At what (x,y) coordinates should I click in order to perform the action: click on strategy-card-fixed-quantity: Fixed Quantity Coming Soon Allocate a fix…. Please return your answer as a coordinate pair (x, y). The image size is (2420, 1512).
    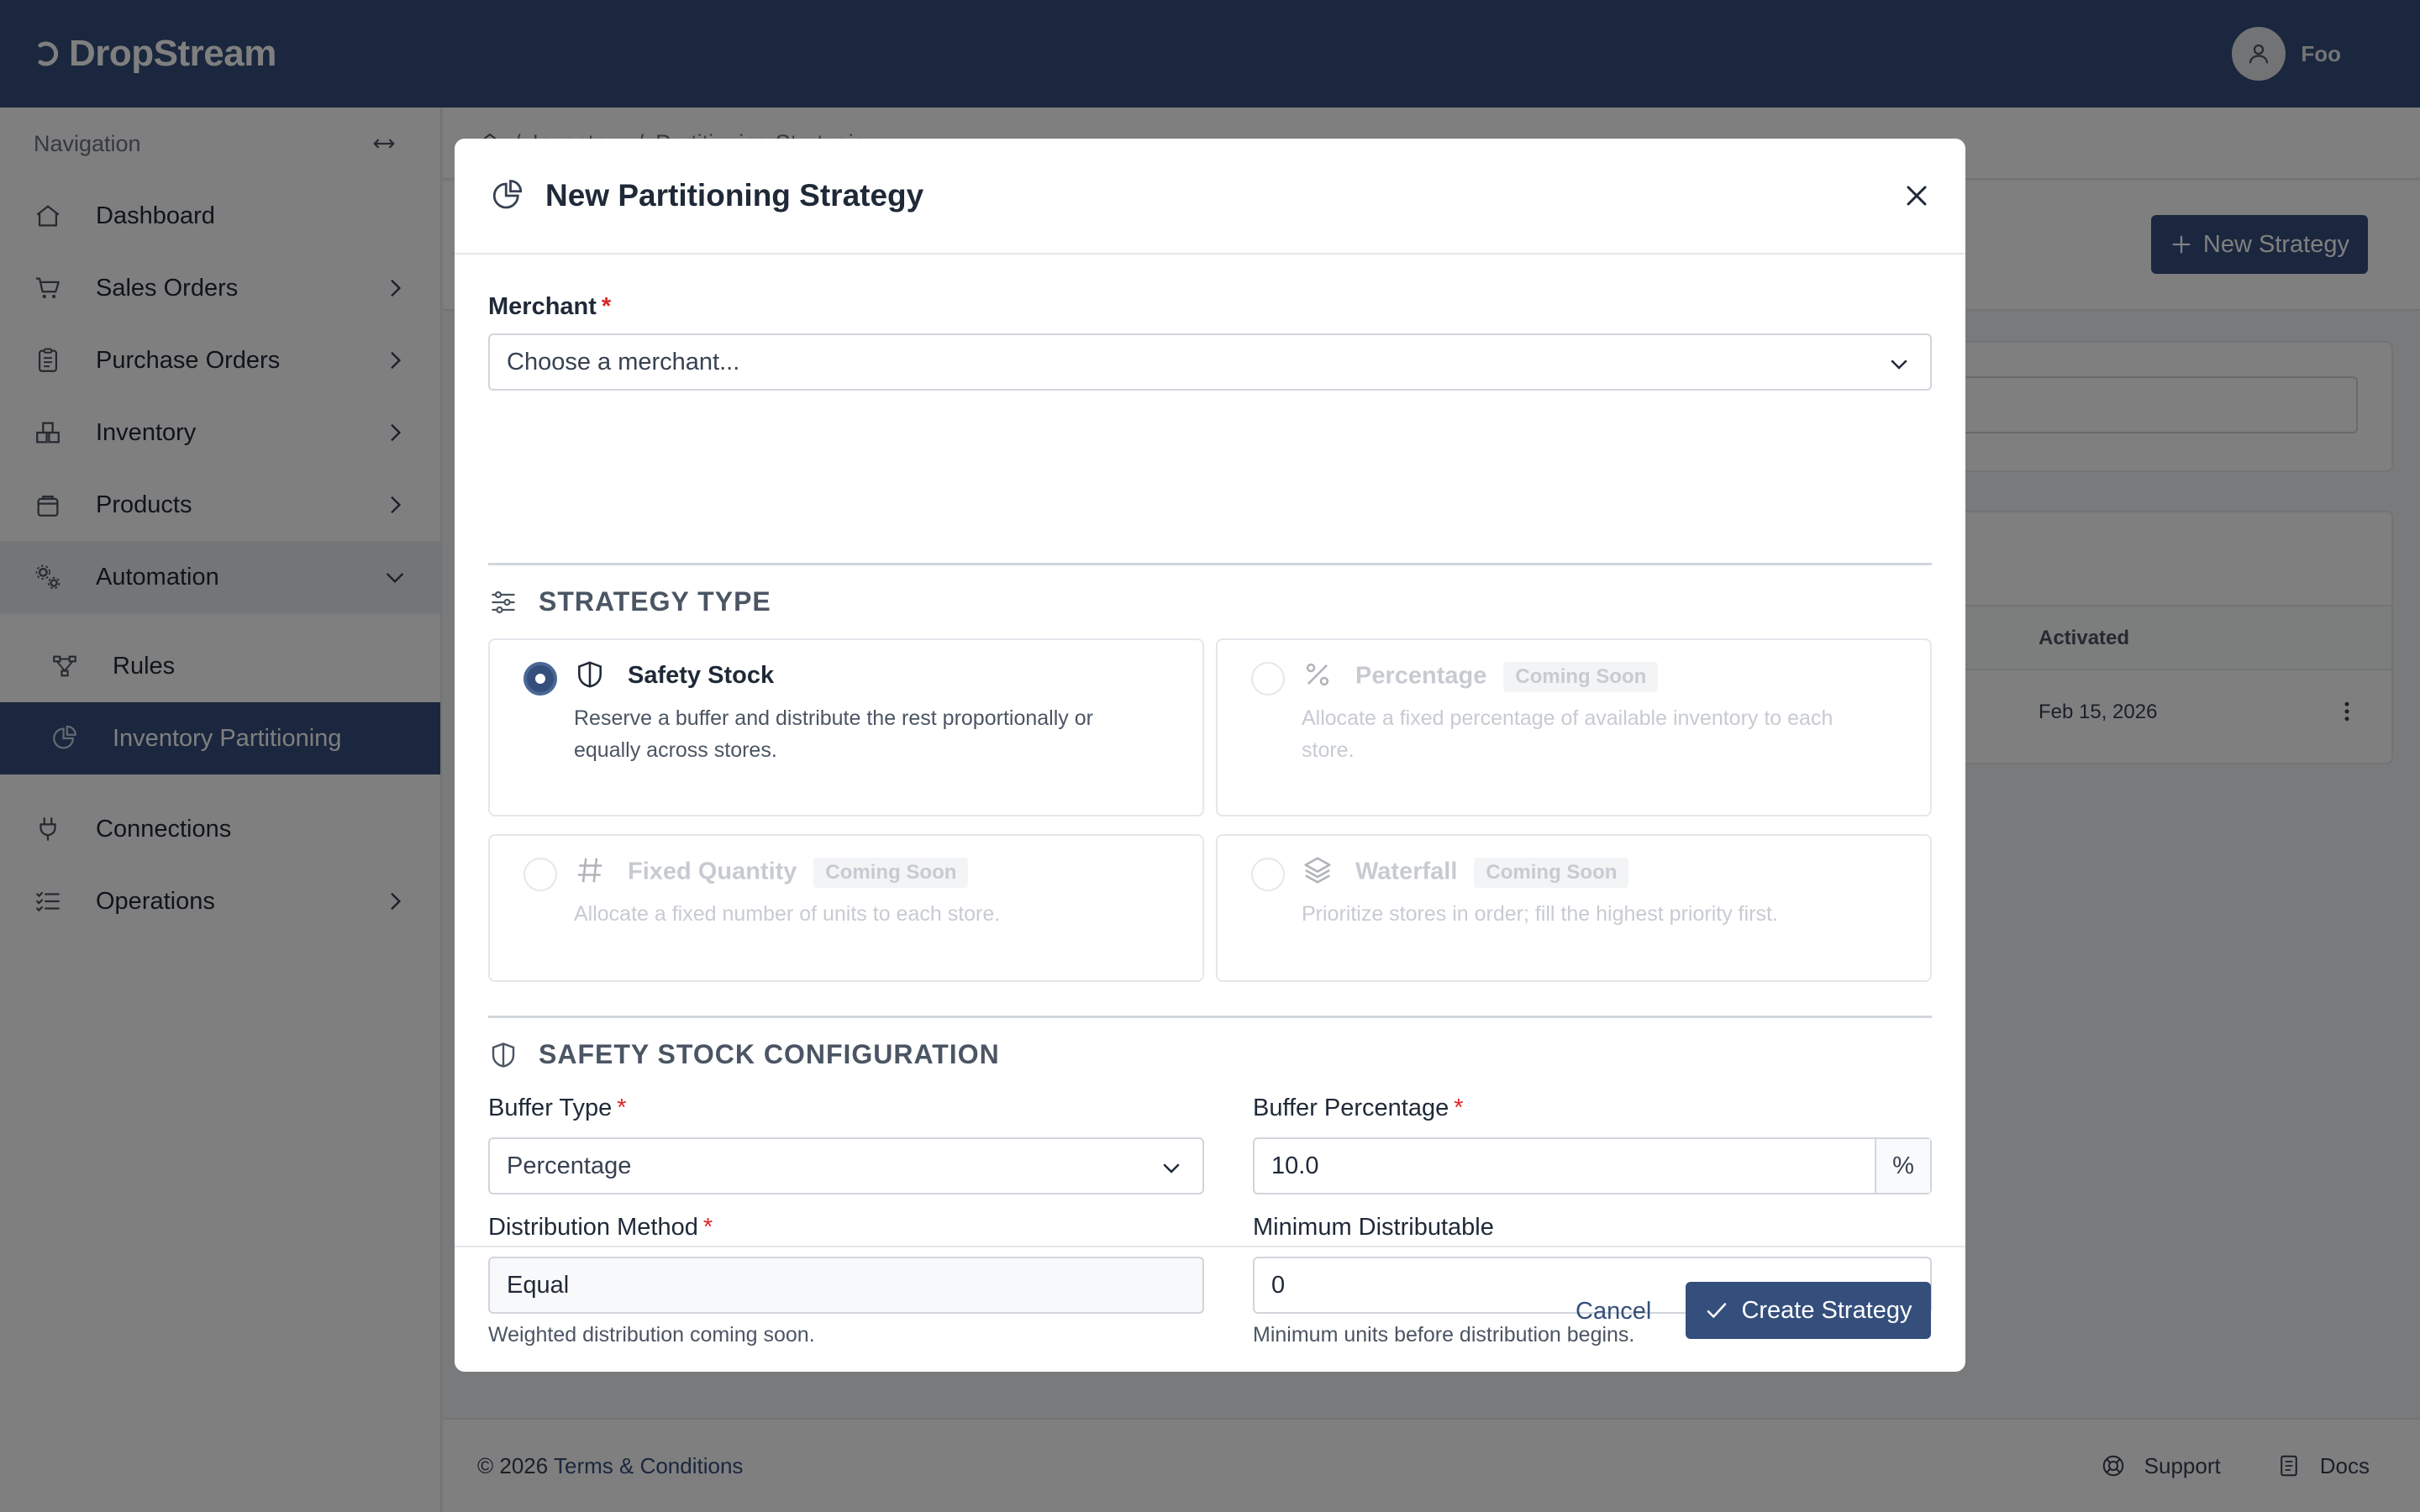
    Looking at the image, I should click on (846, 908).